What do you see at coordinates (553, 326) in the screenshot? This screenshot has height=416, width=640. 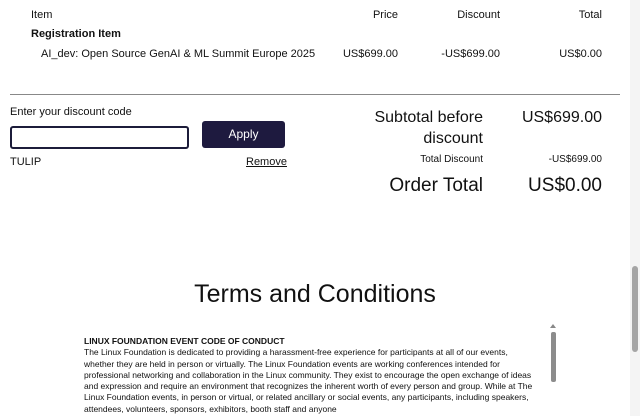 I see `scroll-up-arrow-icon` at bounding box center [553, 326].